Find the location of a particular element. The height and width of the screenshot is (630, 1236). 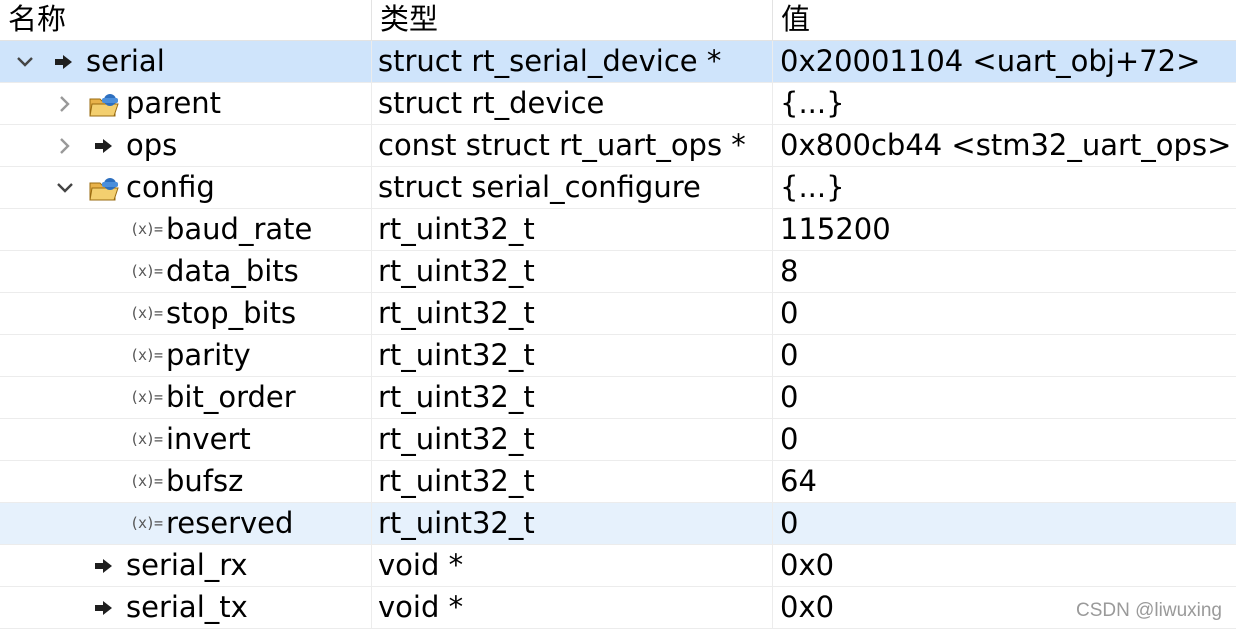

table-row: (x)= baud_rate rt_uint32_t 115200 is located at coordinates (618, 230).